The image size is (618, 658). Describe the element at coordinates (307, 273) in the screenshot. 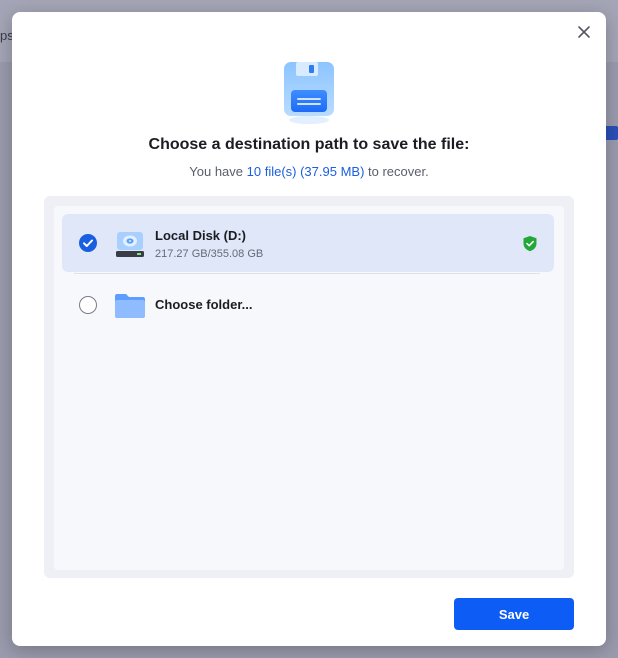

I see `row-divider` at that location.